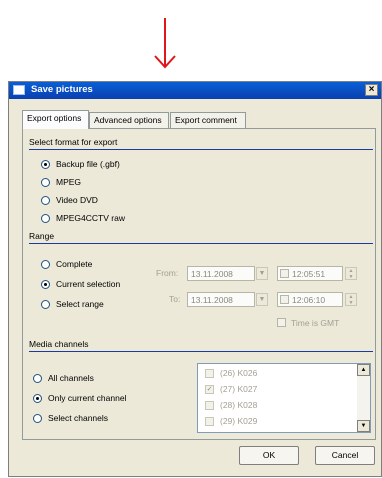  Describe the element at coordinates (83, 218) in the screenshot. I see `format-option-mpeg4cctv: MPEG4CCTV raw` at that location.